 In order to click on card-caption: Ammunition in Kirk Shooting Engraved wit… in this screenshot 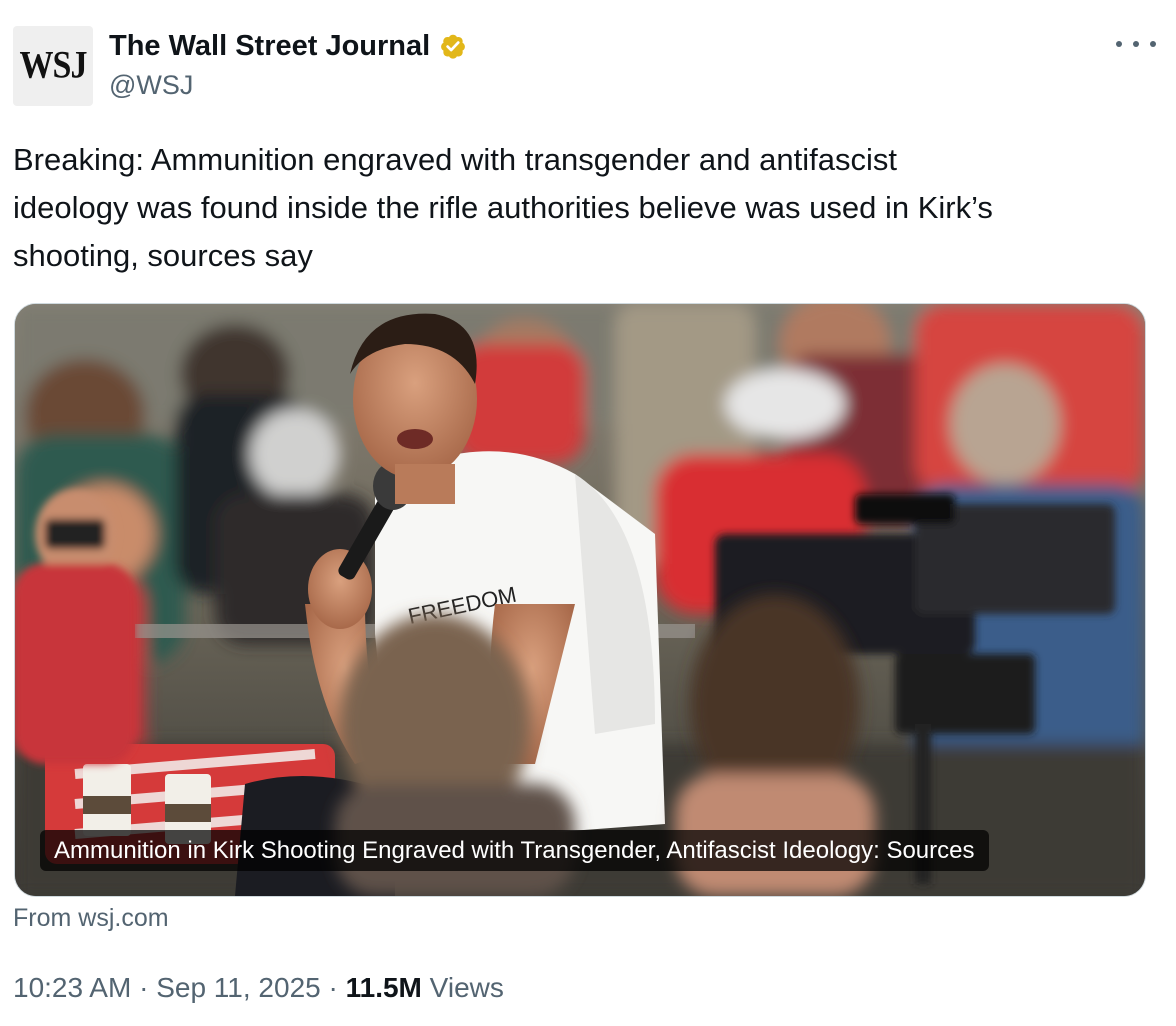, I will do `click(514, 850)`.